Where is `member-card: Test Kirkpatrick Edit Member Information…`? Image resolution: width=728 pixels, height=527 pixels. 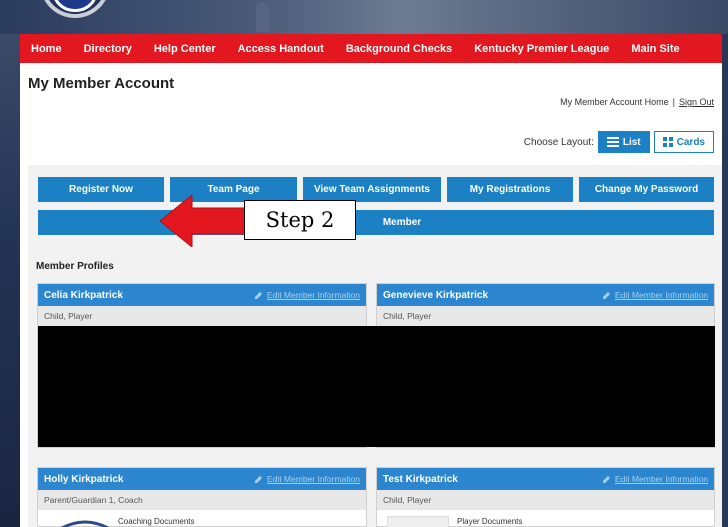 member-card: Test Kirkpatrick Edit Member Information… is located at coordinates (545, 497).